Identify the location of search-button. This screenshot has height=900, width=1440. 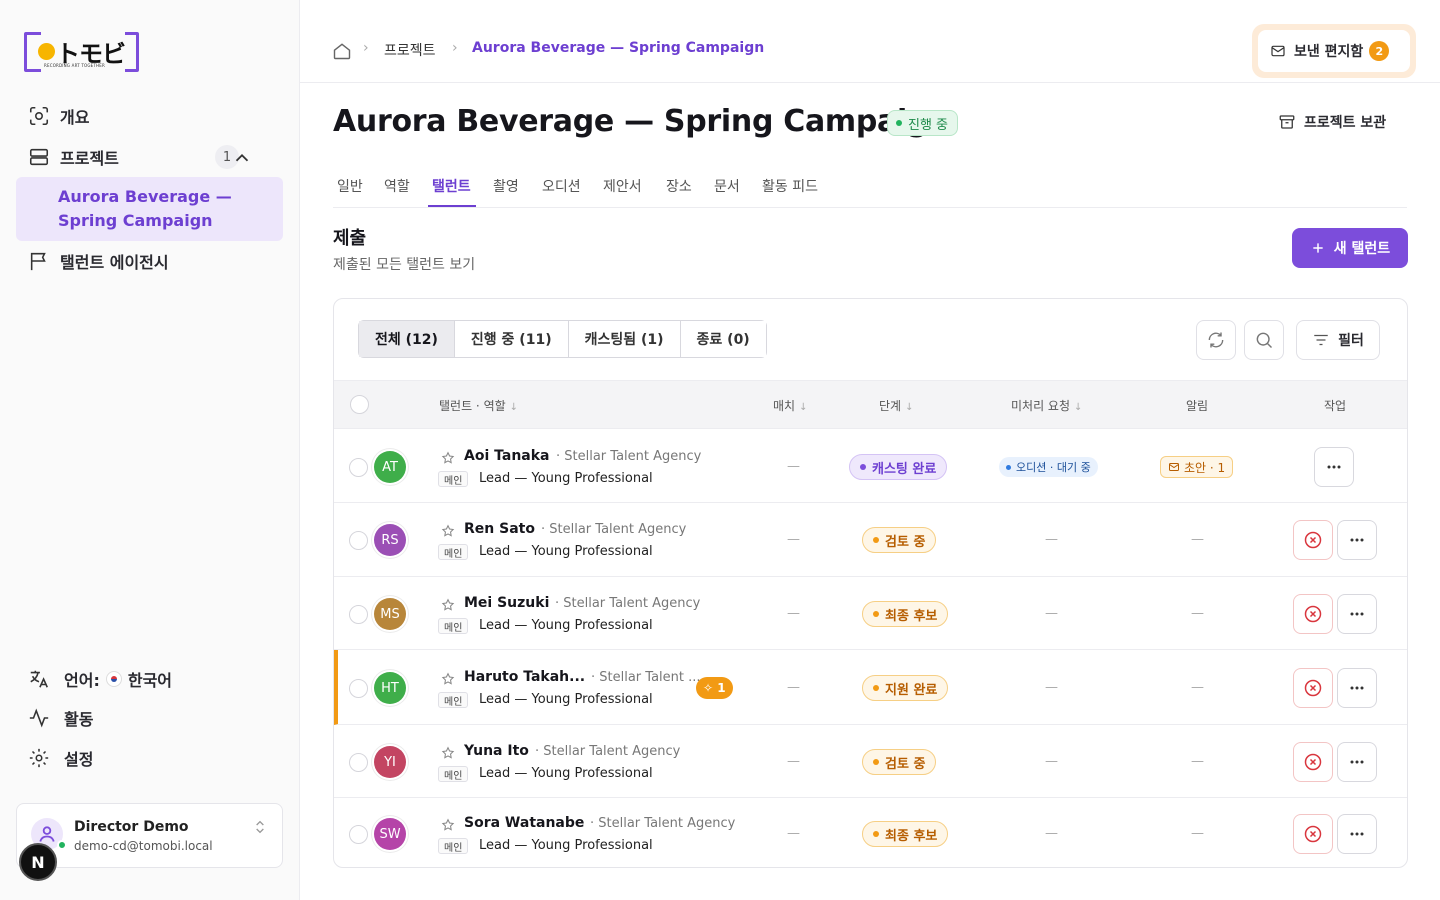
(1264, 340).